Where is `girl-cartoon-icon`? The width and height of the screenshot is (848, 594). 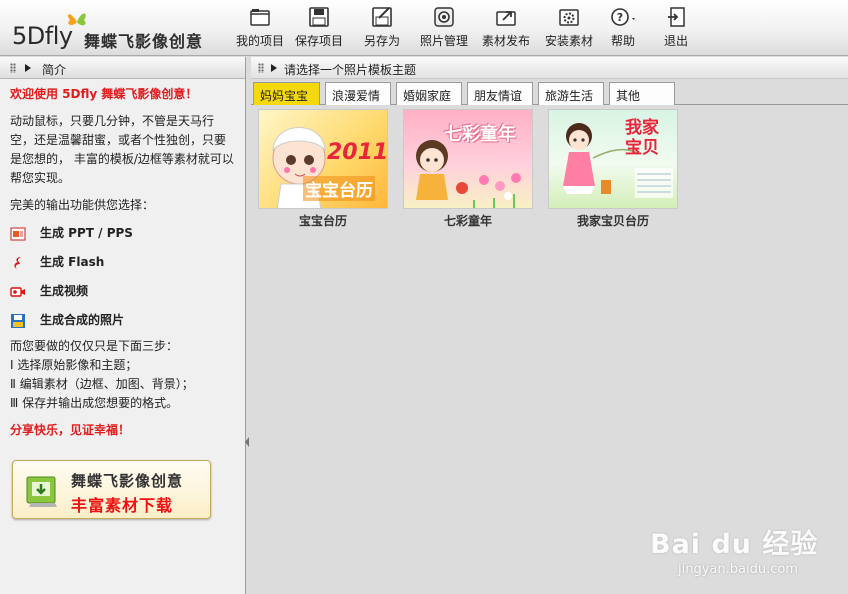
girl-cartoon-icon is located at coordinates (468, 174).